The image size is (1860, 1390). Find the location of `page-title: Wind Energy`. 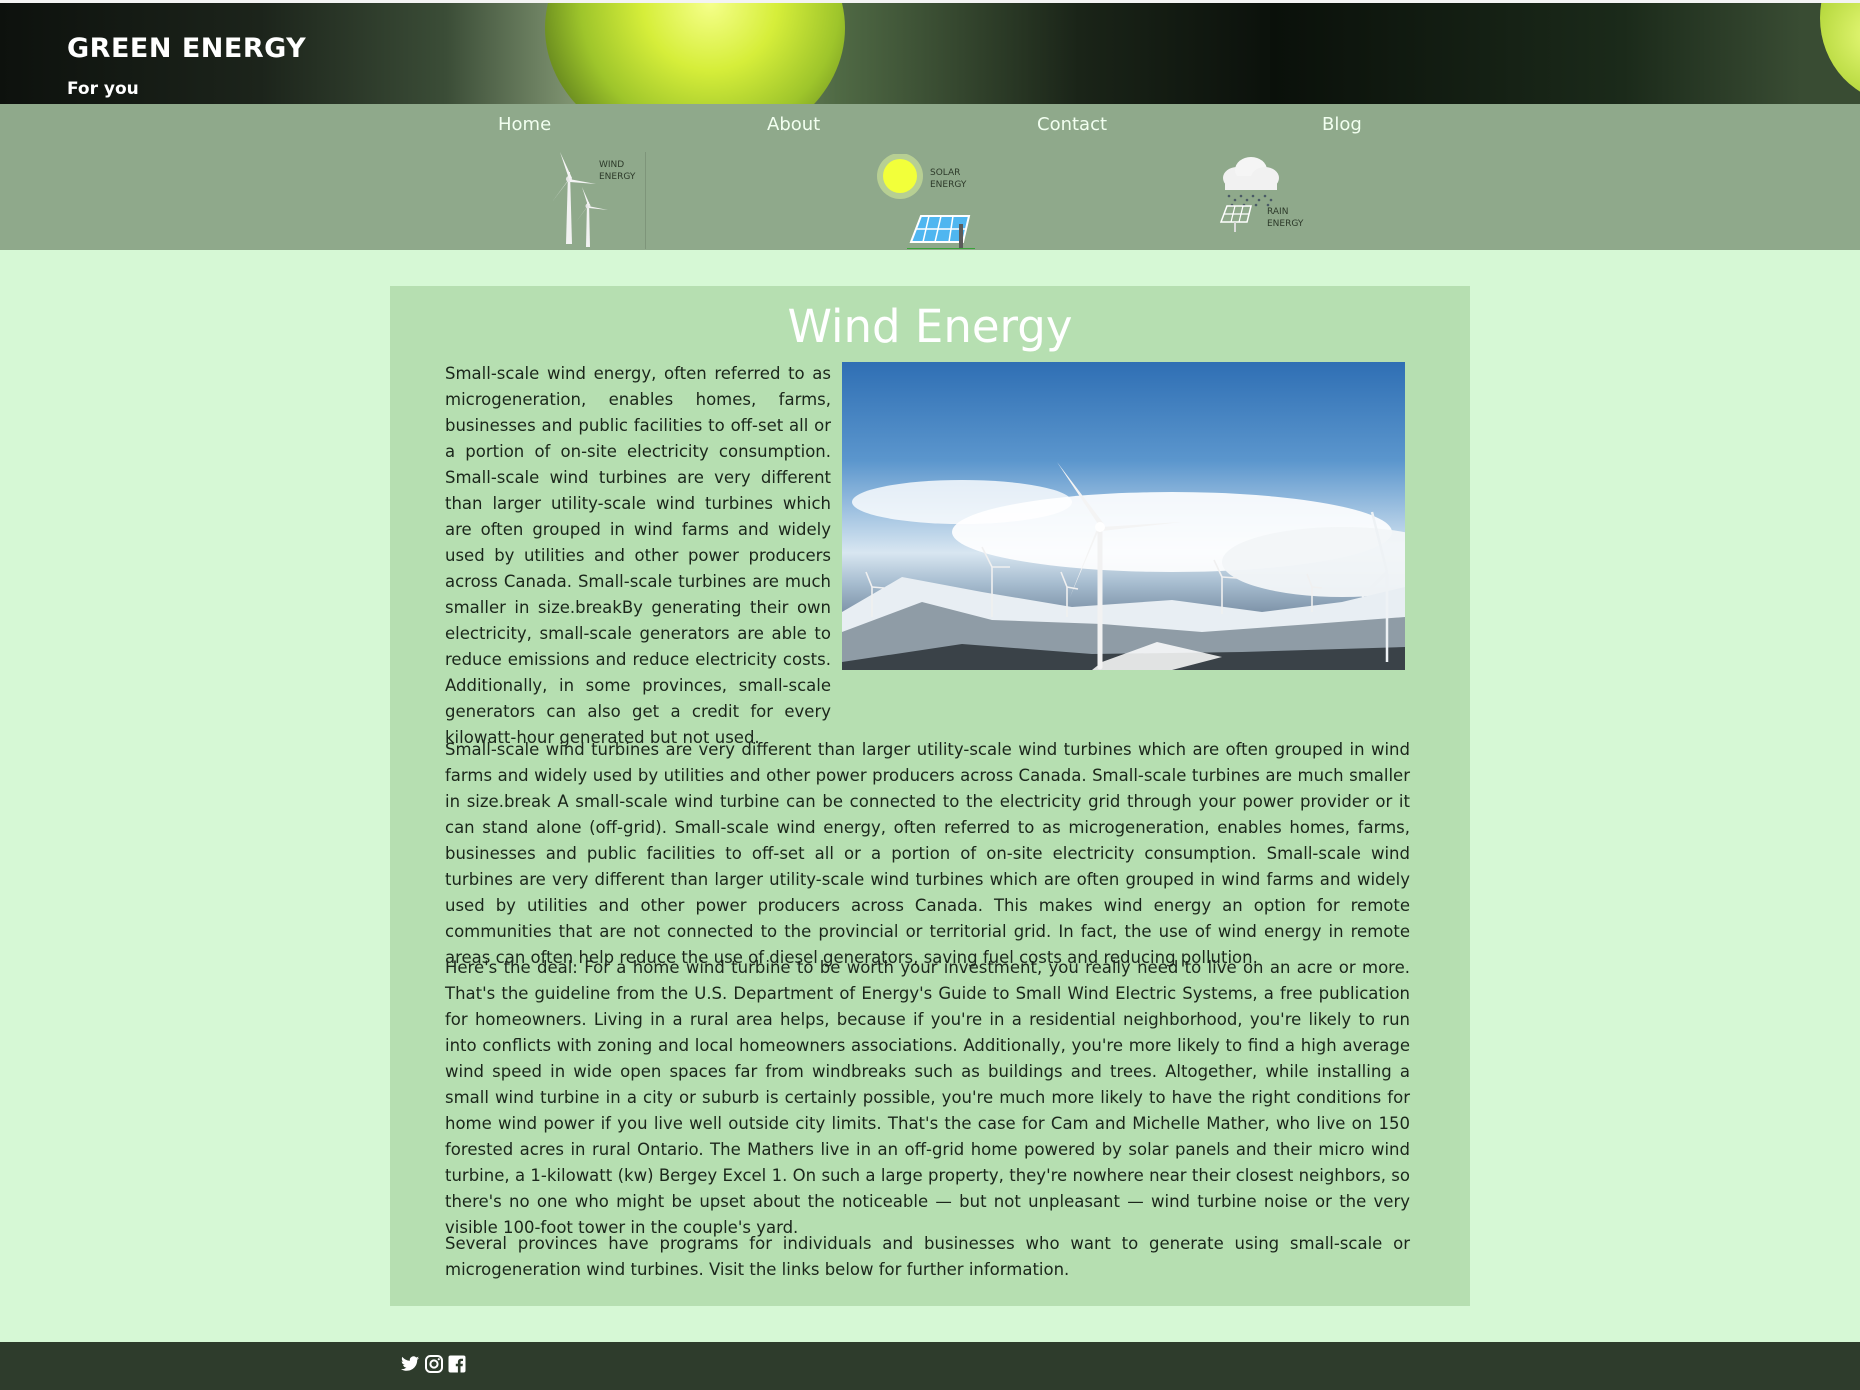

page-title: Wind Energy is located at coordinates (930, 326).